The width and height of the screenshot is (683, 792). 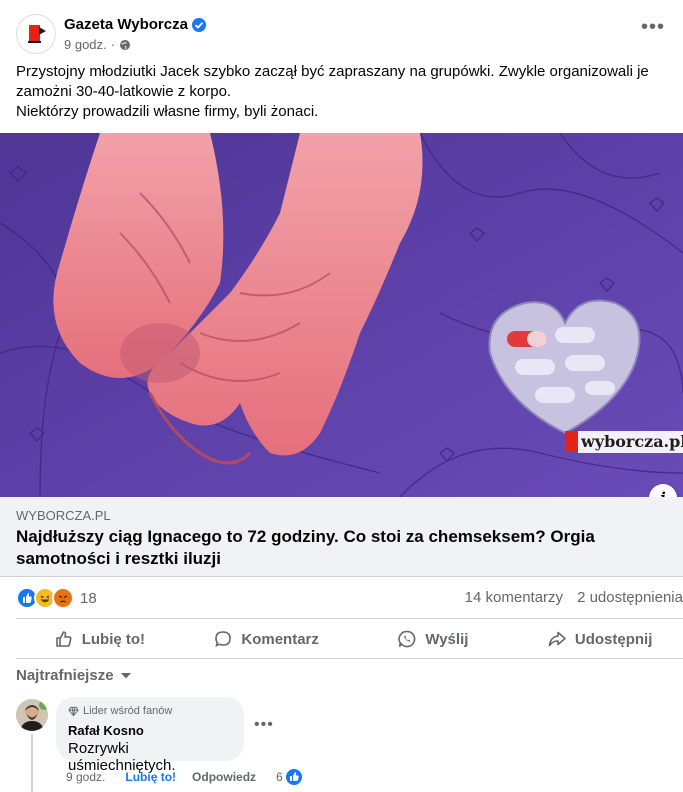 I want to click on actions-divider-bottom, so click(x=349, y=658).